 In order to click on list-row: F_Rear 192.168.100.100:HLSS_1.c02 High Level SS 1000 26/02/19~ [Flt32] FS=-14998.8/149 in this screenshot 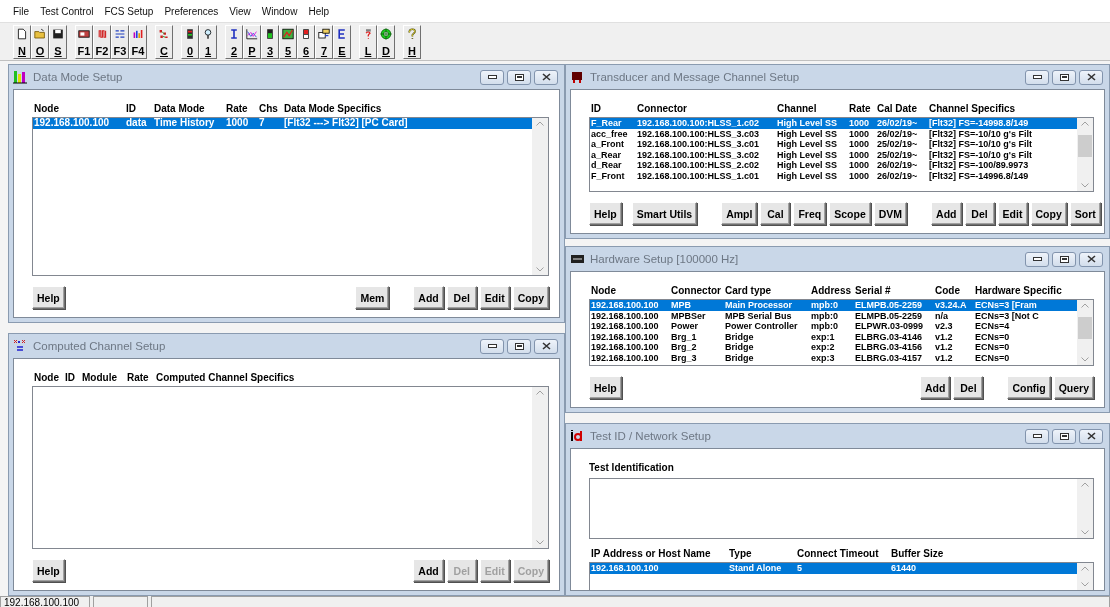, I will do `click(833, 123)`.